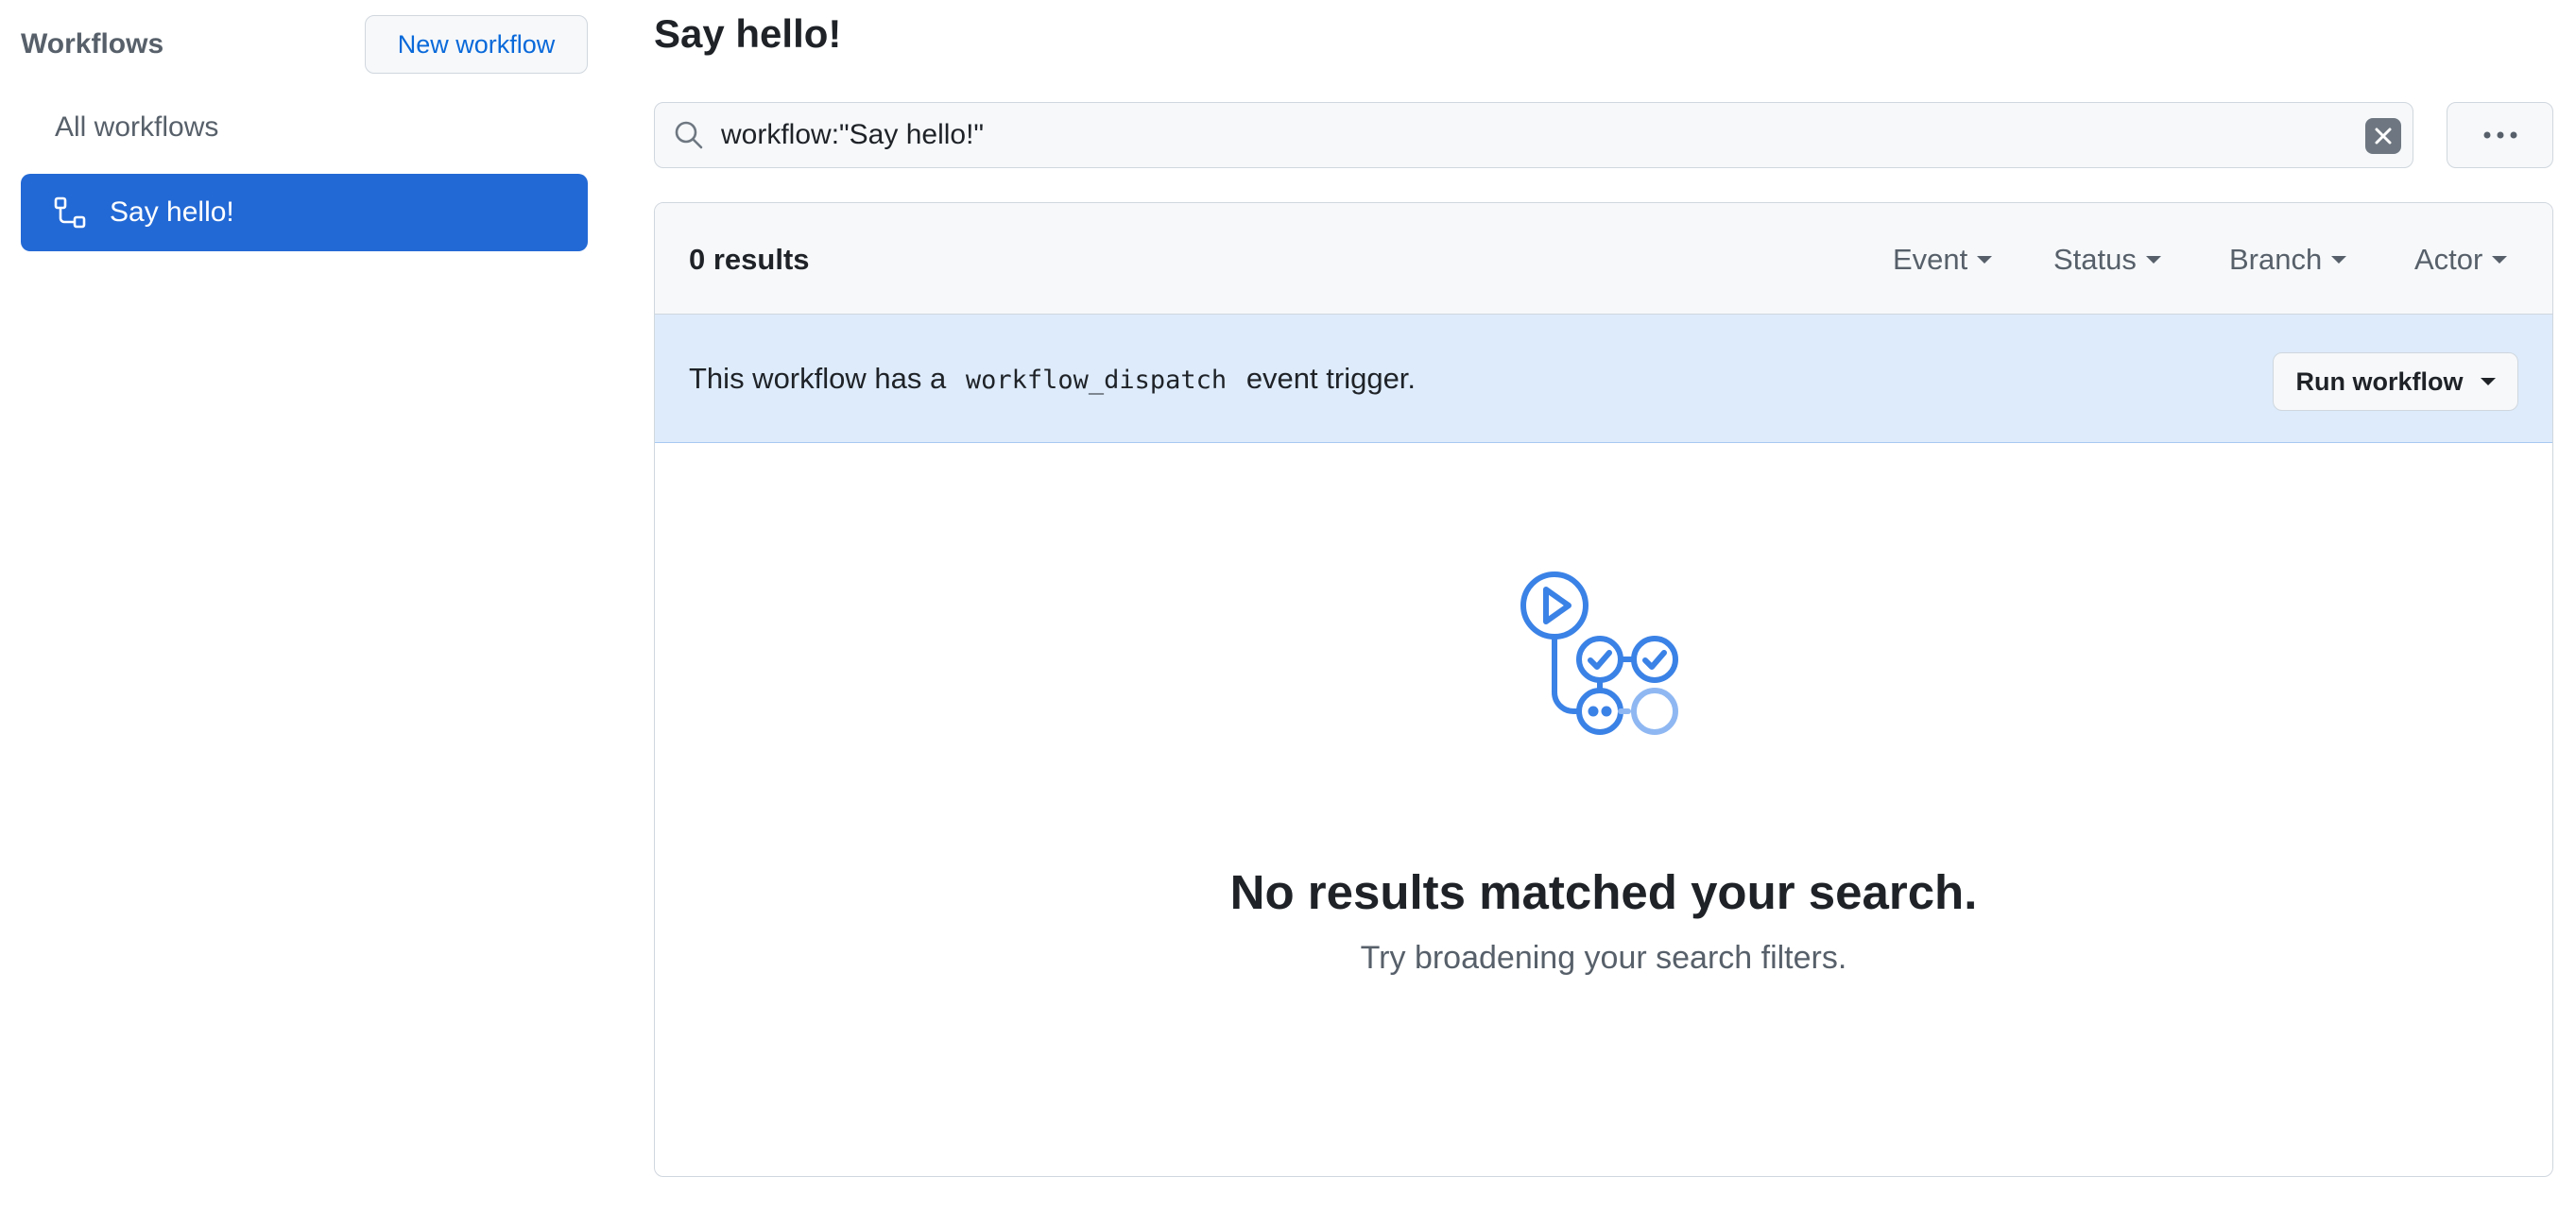  What do you see at coordinates (2095, 259) in the screenshot?
I see `filter-label: Status` at bounding box center [2095, 259].